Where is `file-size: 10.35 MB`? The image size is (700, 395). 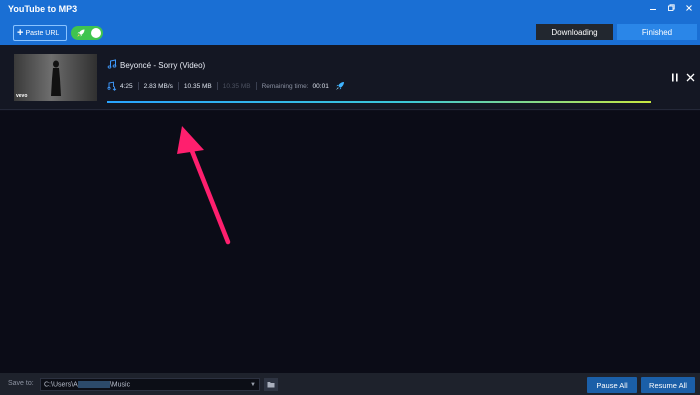
file-size: 10.35 MB is located at coordinates (197, 86).